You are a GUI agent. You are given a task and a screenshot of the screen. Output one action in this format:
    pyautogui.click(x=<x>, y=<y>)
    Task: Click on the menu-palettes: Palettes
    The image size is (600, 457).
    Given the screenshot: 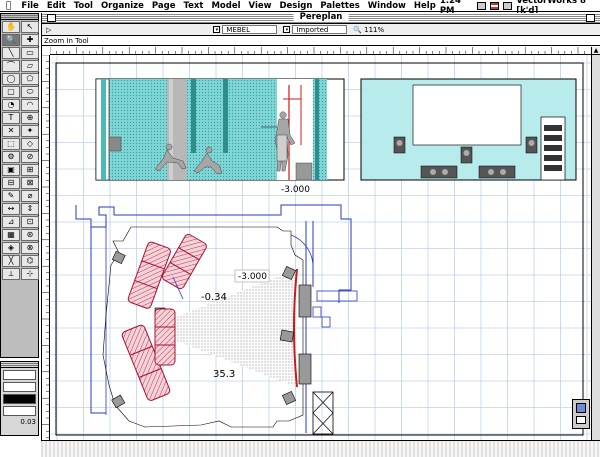 What is the action you would take?
    pyautogui.click(x=339, y=6)
    